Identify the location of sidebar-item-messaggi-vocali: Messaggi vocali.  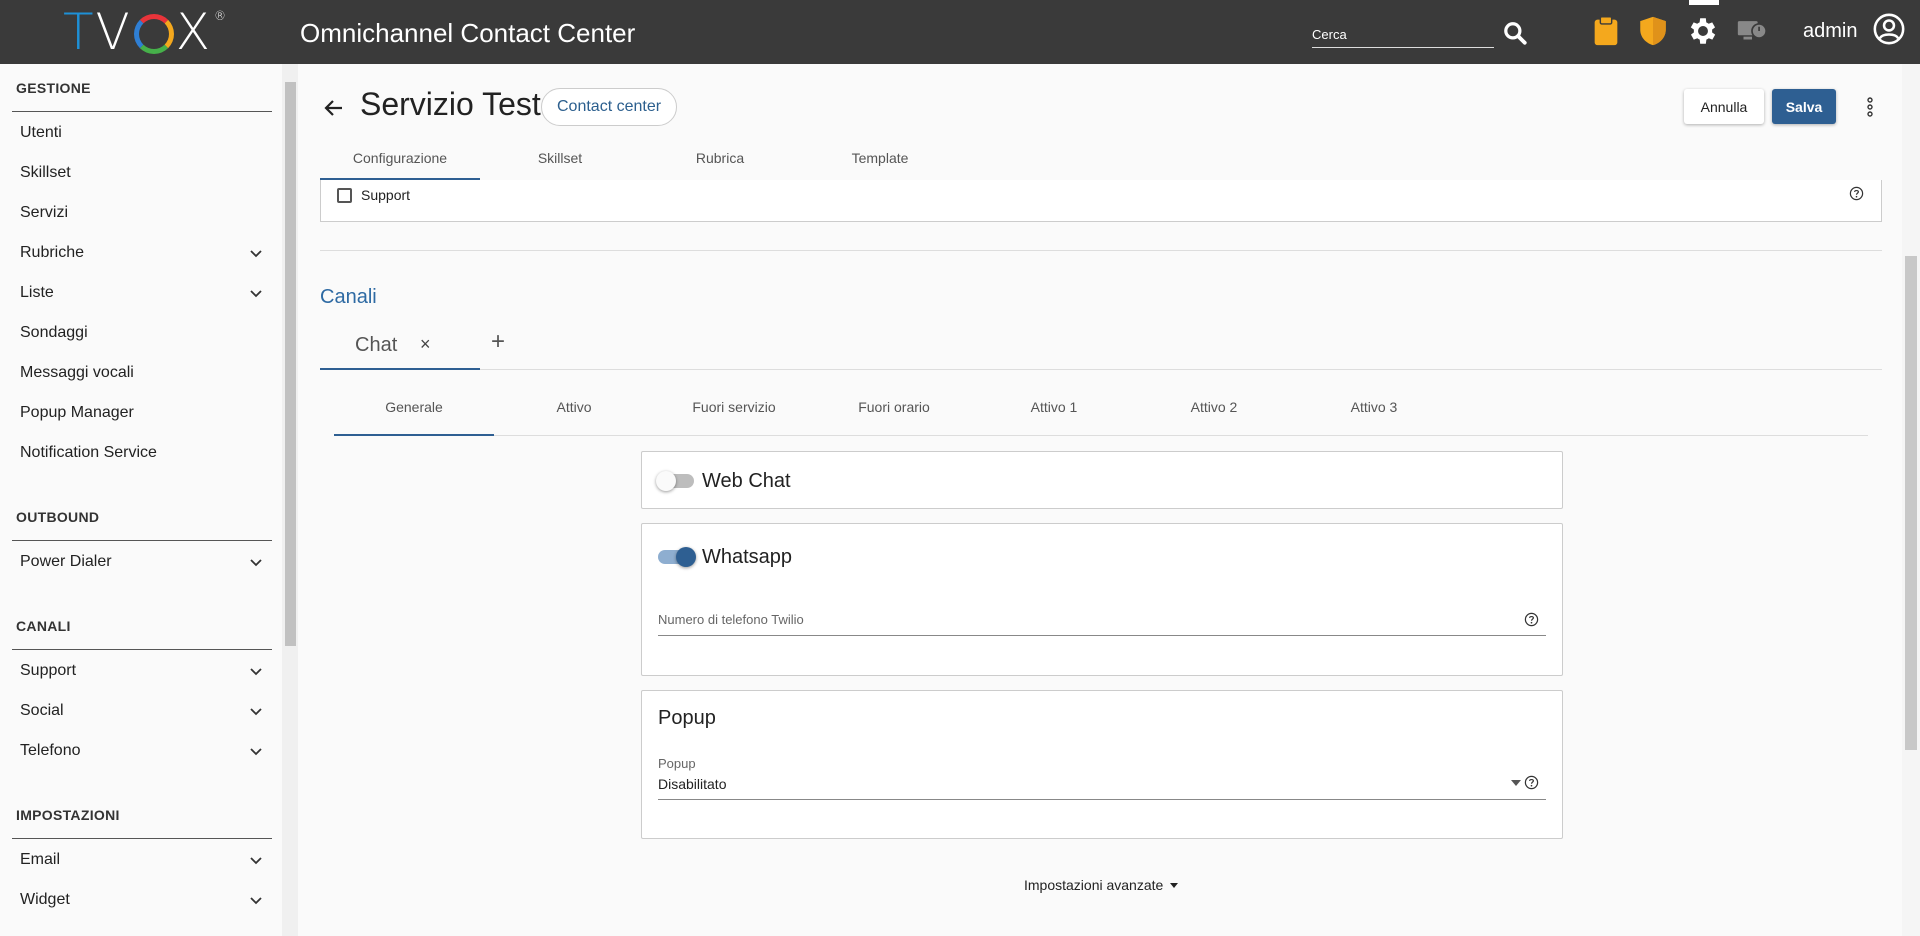
(142, 373).